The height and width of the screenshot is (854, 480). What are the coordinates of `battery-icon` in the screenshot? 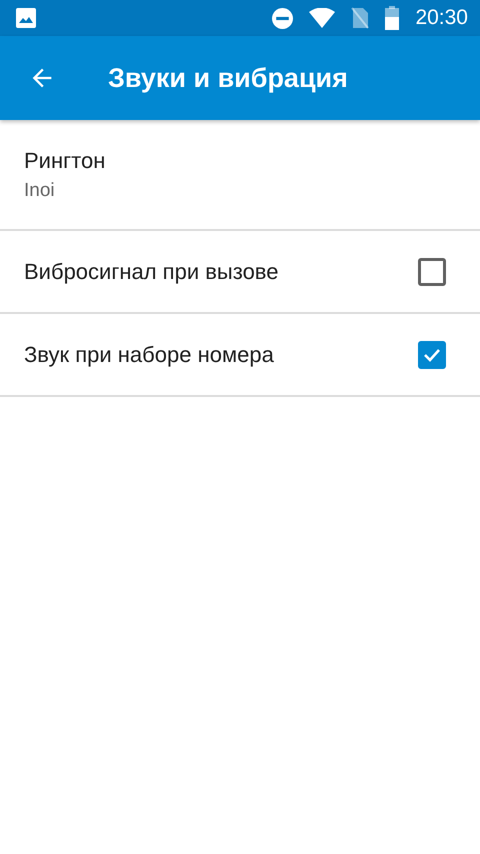 It's located at (392, 18).